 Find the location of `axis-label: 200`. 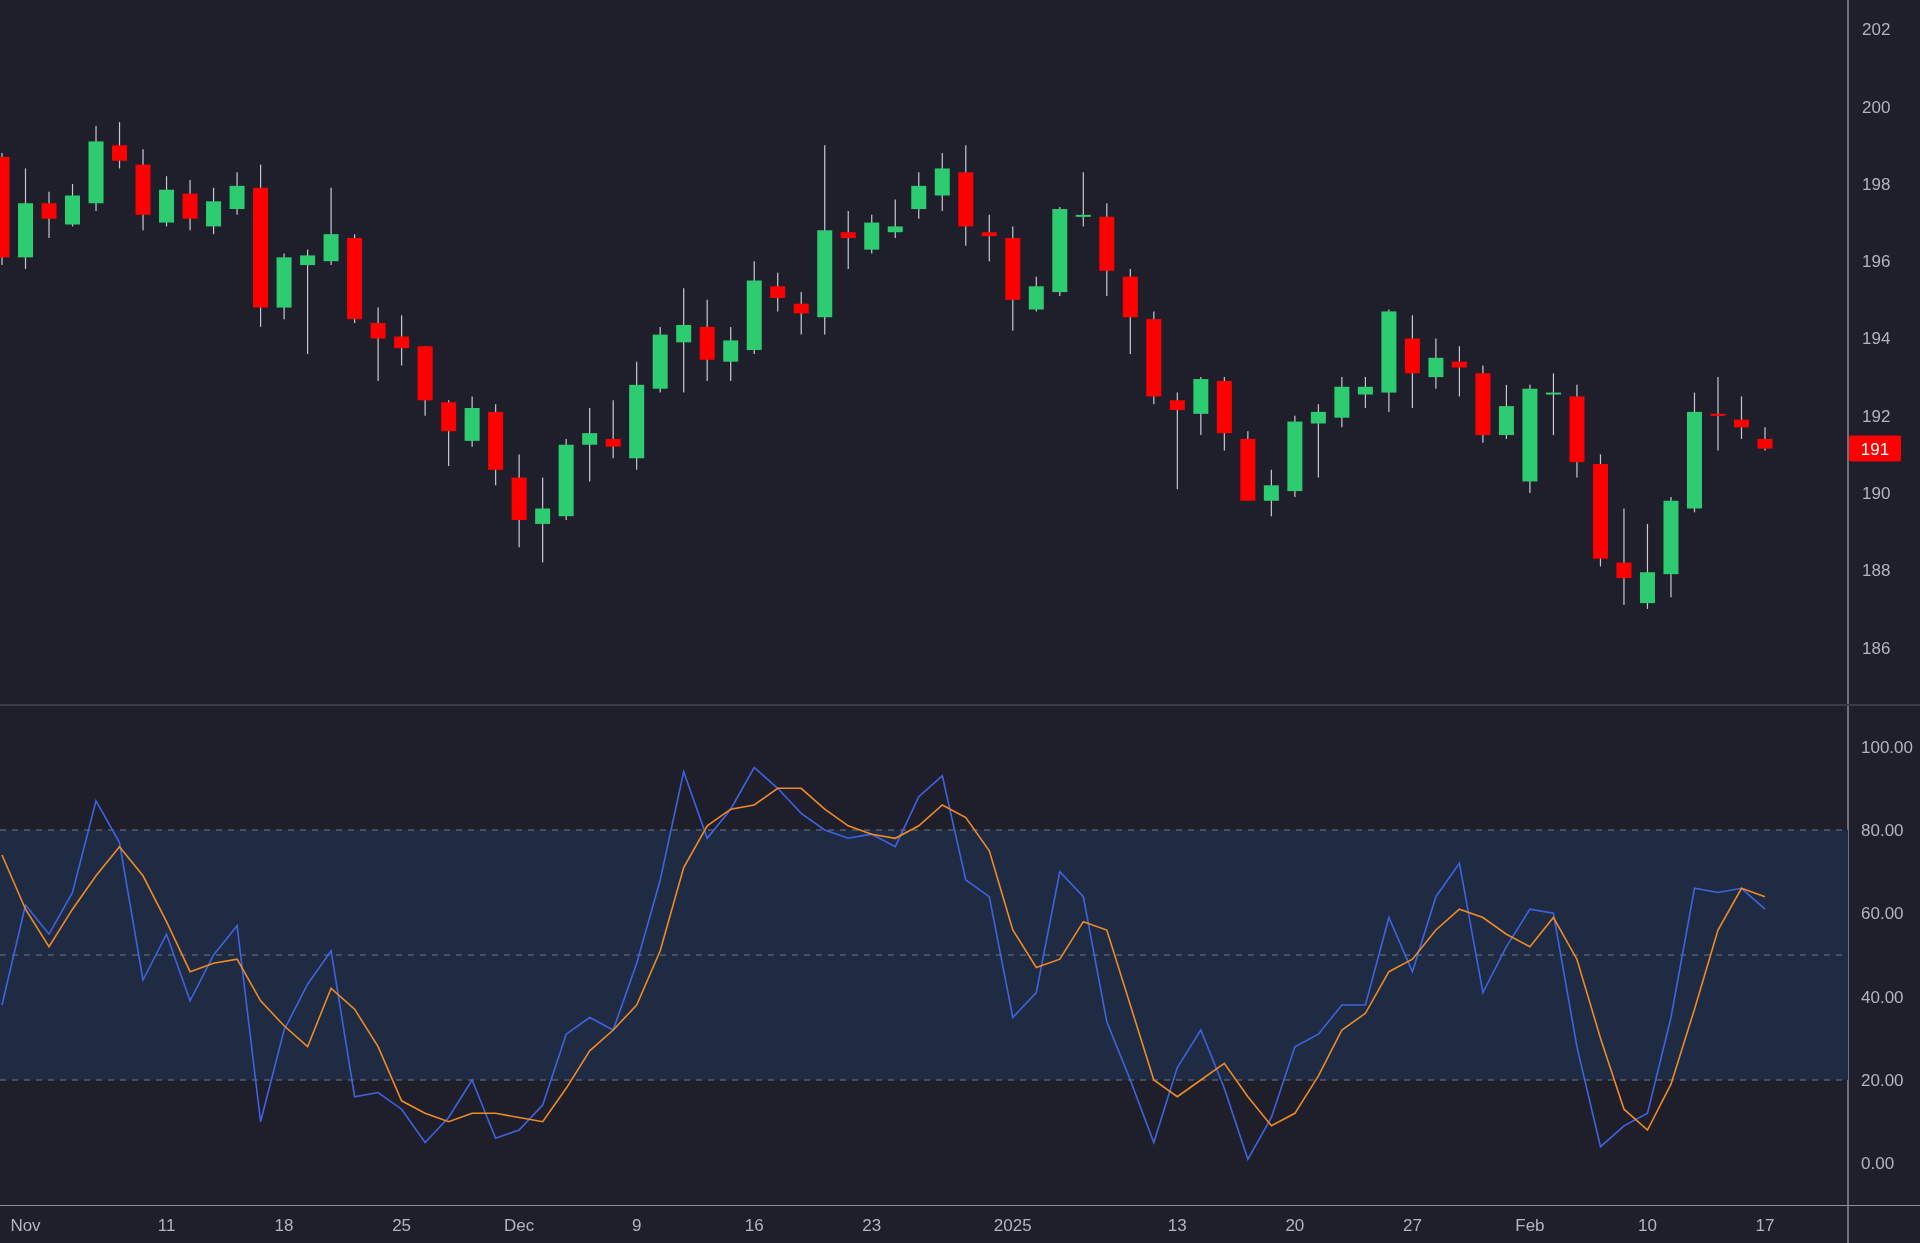

axis-label: 200 is located at coordinates (1876, 107).